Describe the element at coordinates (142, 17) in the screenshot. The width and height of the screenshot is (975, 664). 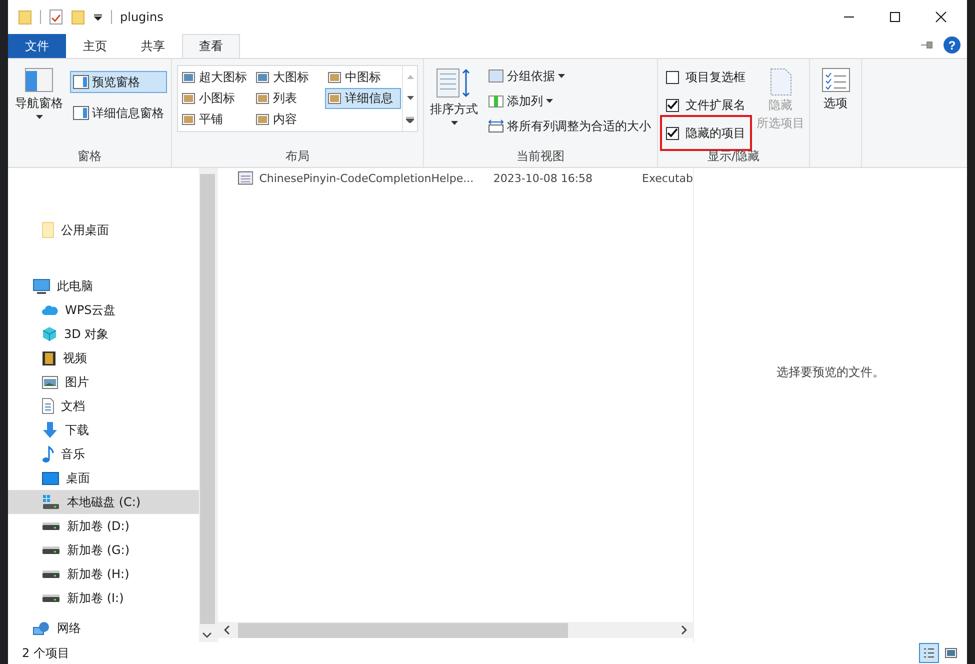
I see `window-title: plugins` at that location.